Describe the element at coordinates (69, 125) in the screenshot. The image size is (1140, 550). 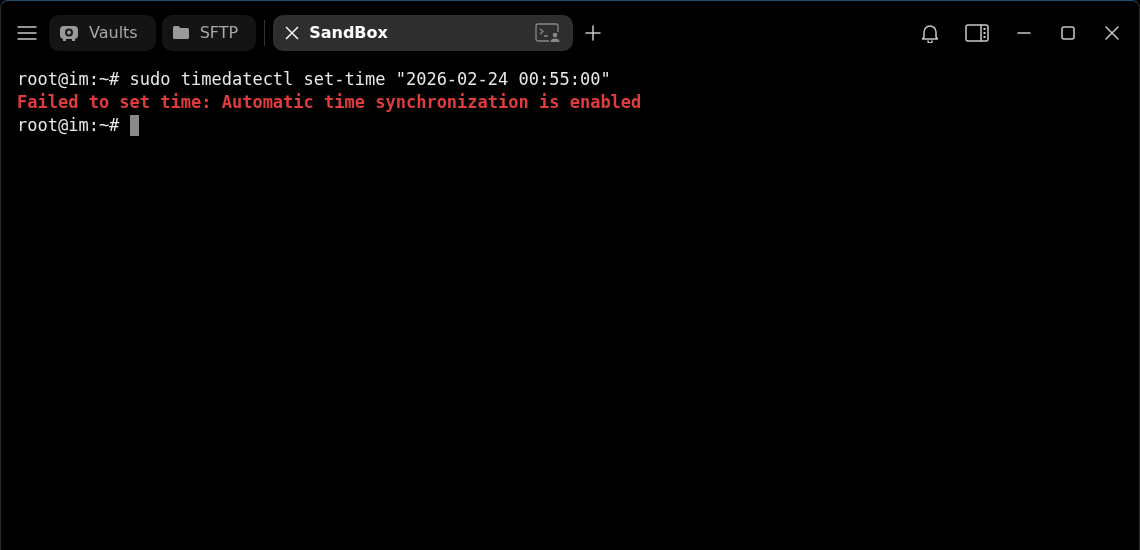
I see `terminal-line: root@im:~#` at that location.